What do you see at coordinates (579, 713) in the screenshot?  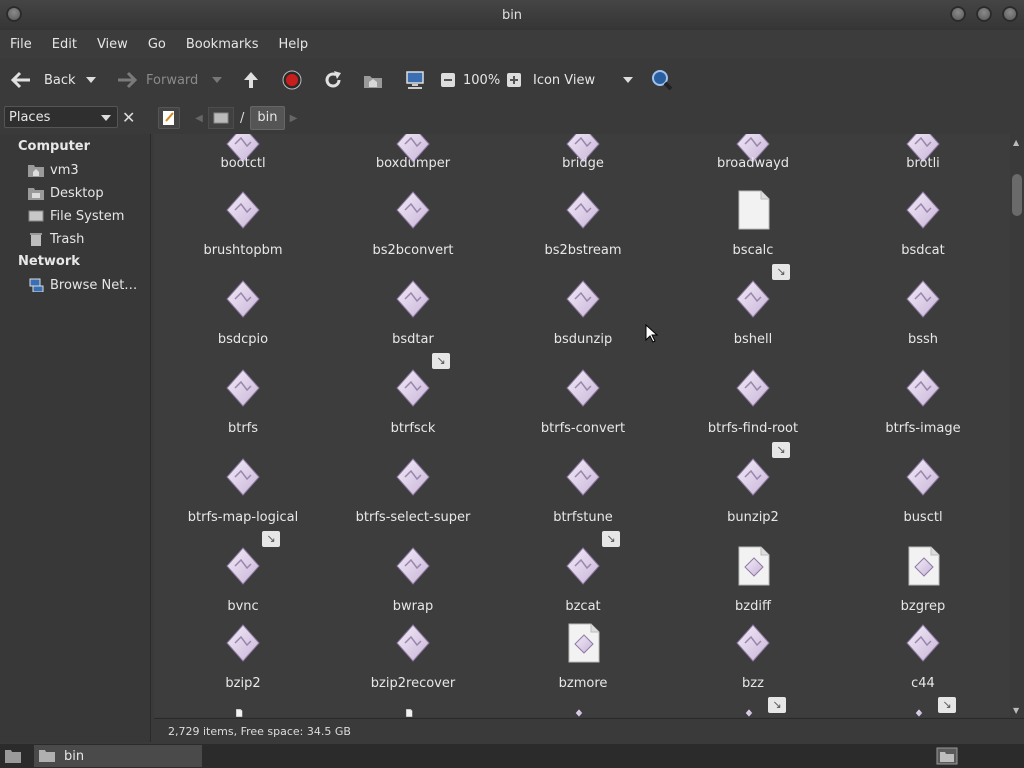 I see `partial-file-icon` at bounding box center [579, 713].